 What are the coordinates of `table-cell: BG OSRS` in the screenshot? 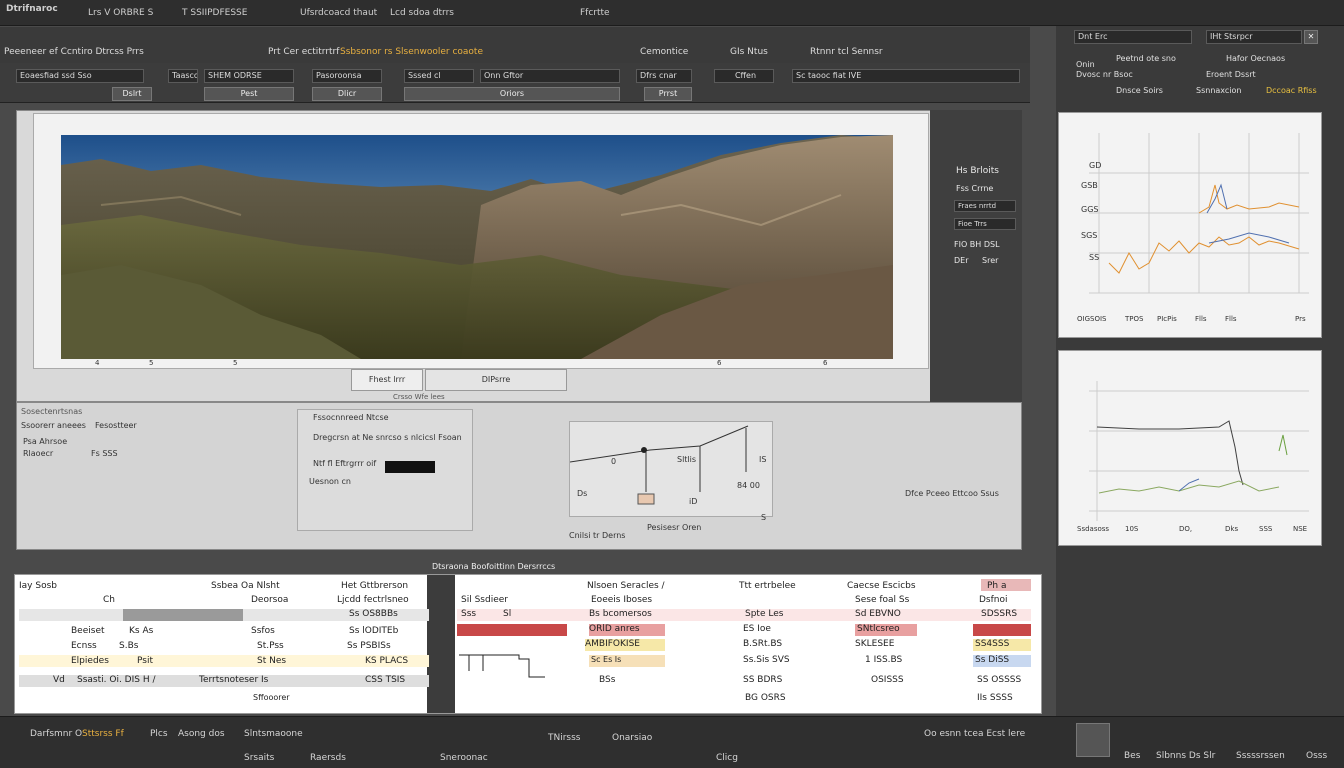 It's located at (765, 698).